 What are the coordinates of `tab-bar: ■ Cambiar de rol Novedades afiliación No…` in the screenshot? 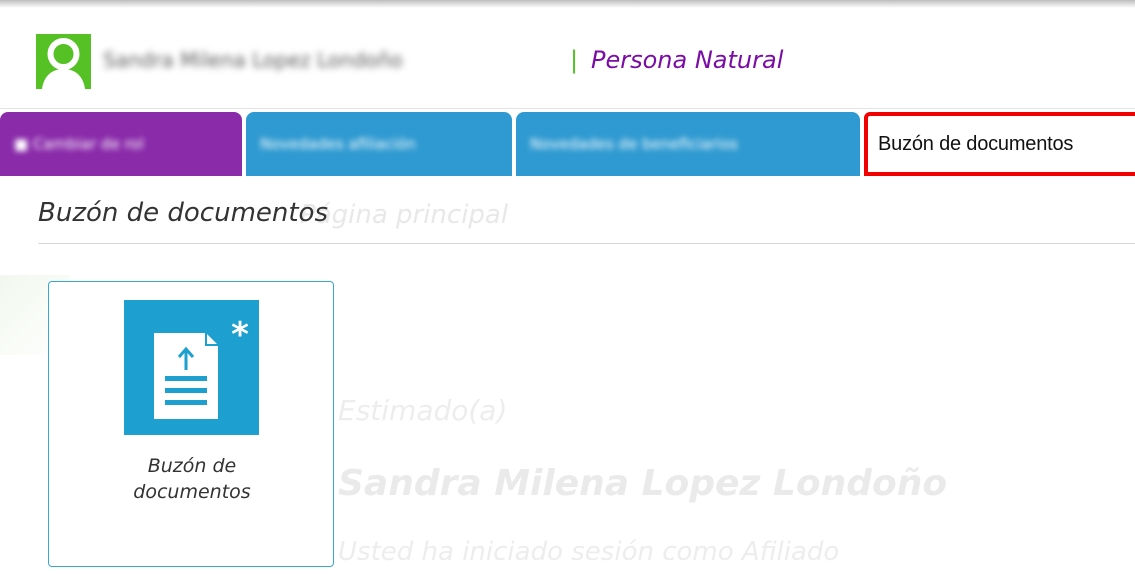 It's located at (567, 144).